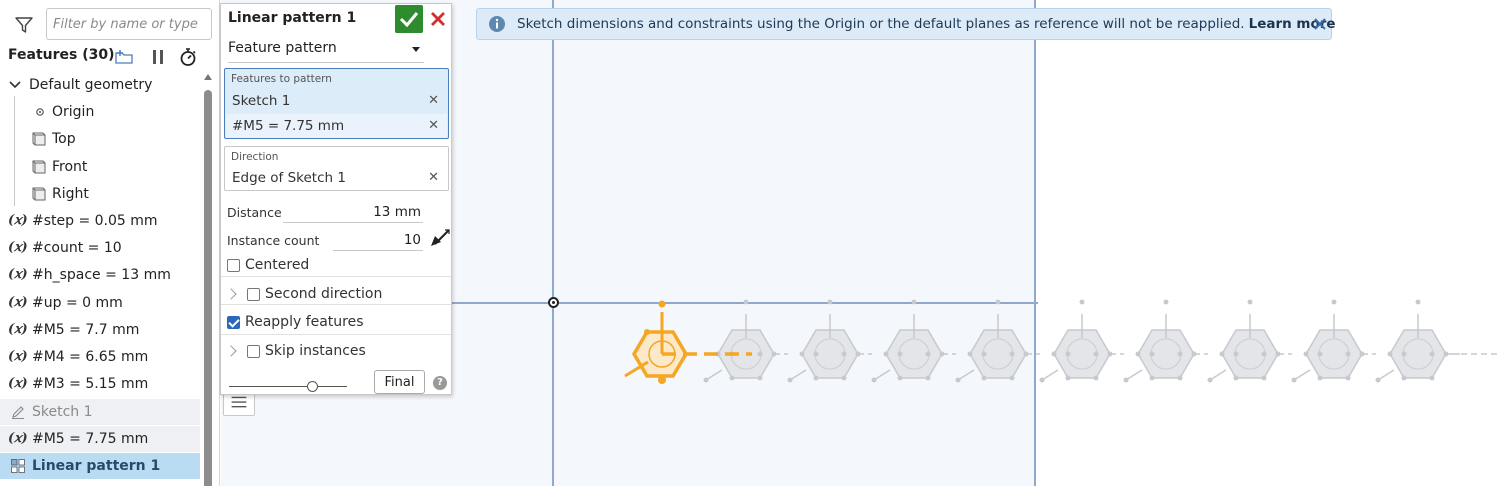 Image resolution: width=1501 pixels, height=486 pixels. I want to click on selection-label: Sketch 1, so click(261, 101).